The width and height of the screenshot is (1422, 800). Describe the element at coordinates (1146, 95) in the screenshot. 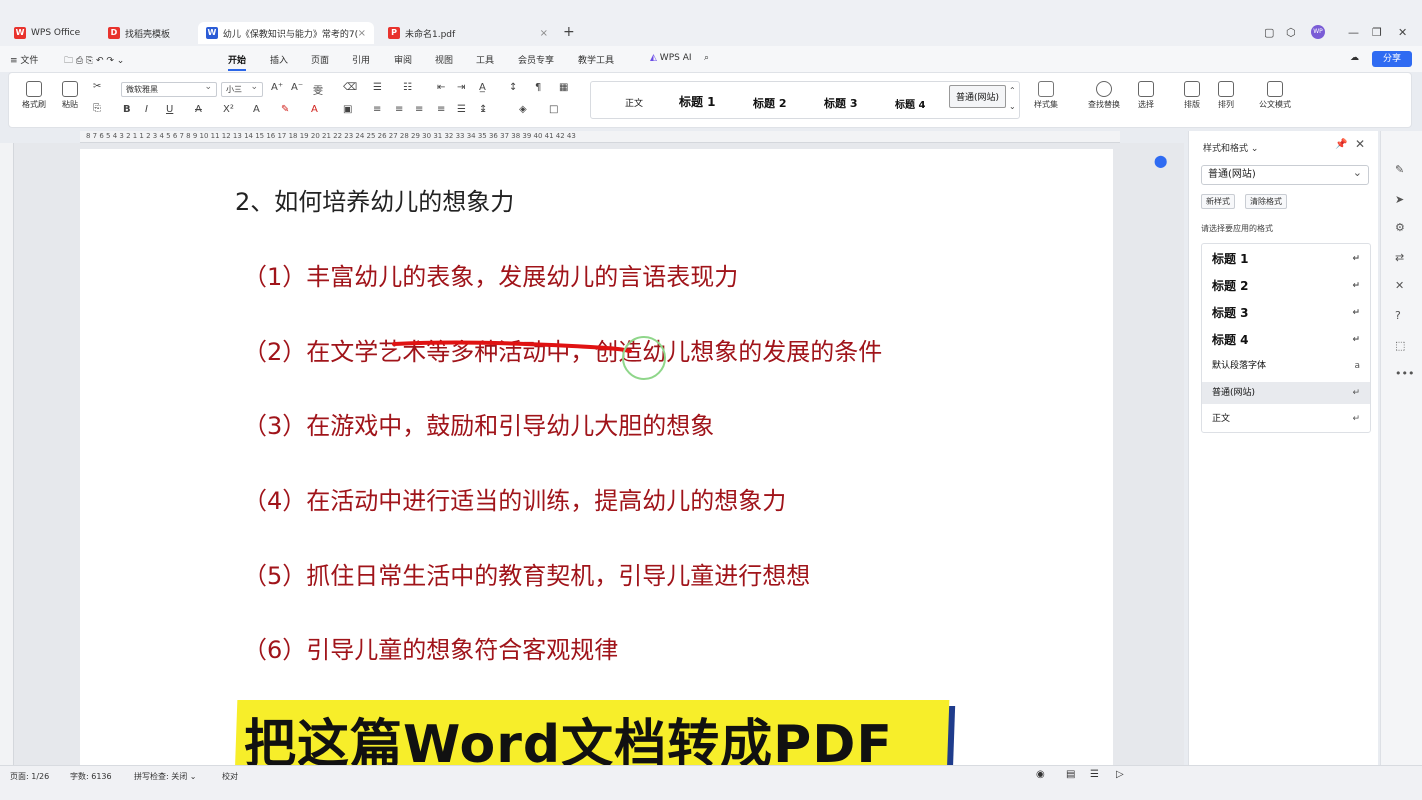

I see `select-button: 选择` at that location.